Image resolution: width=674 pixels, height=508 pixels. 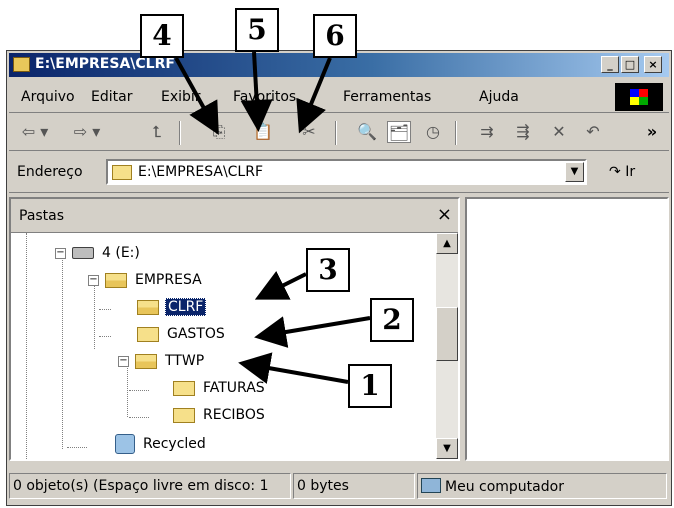 I want to click on status-zone: Meu computador, so click(x=542, y=486).